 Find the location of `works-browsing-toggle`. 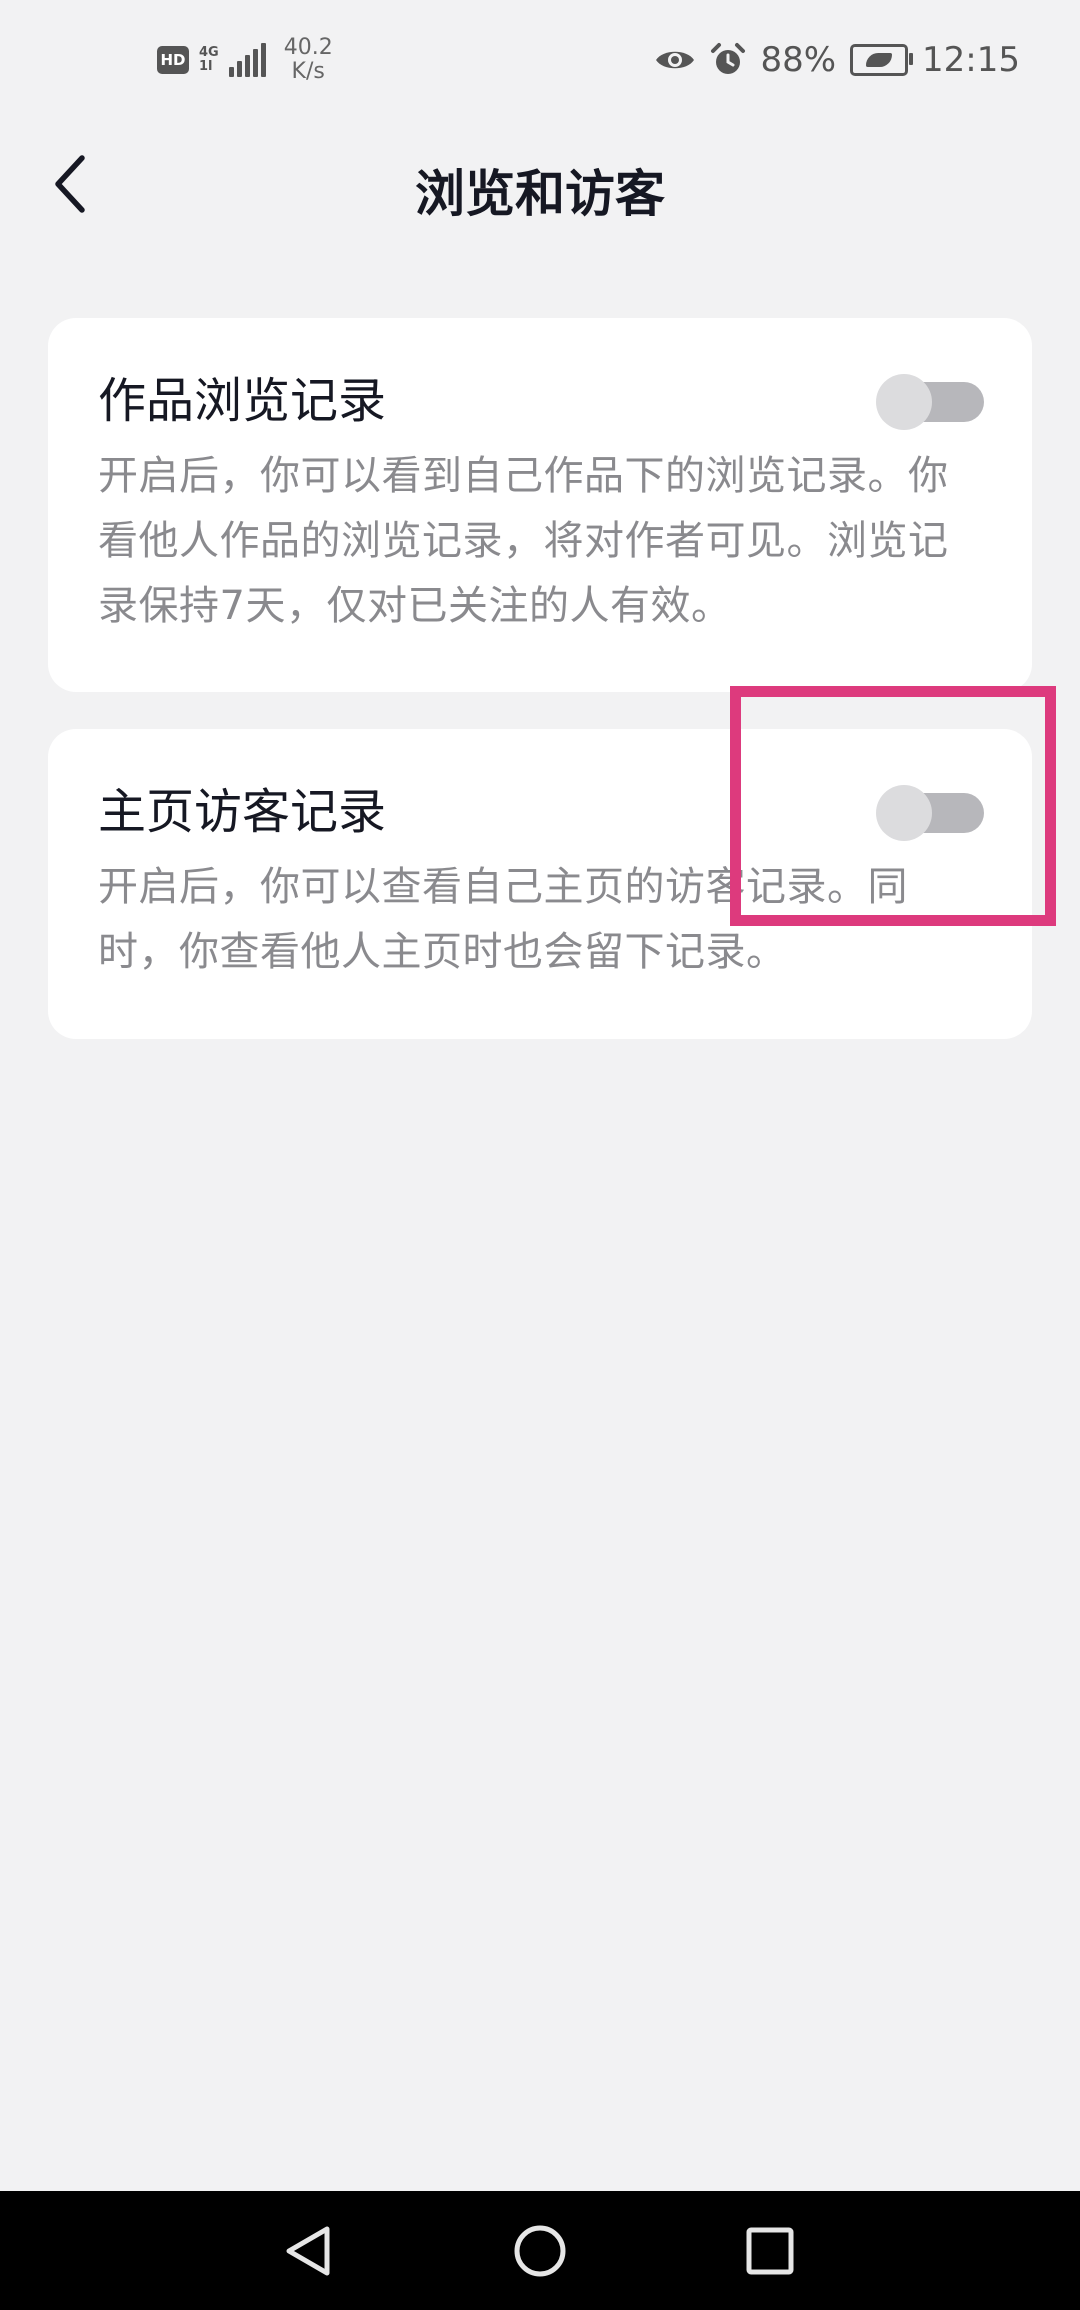

works-browsing-toggle is located at coordinates (930, 399).